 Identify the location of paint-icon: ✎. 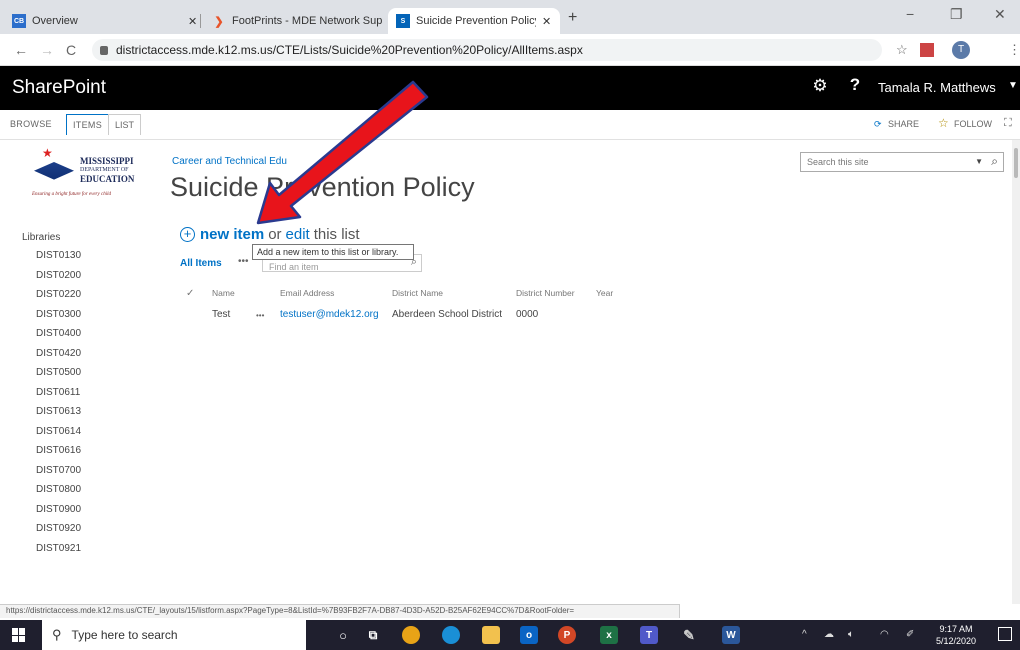
(689, 635).